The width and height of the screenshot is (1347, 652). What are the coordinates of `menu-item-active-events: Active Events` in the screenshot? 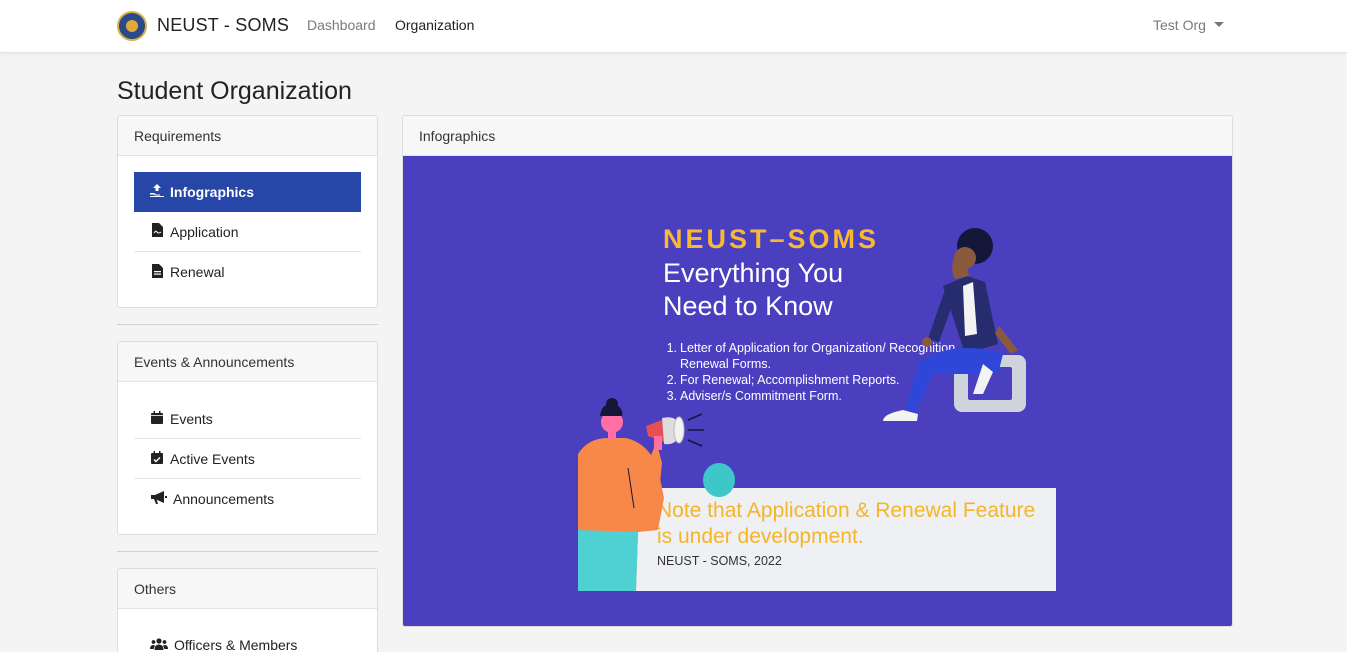 It's located at (247, 459).